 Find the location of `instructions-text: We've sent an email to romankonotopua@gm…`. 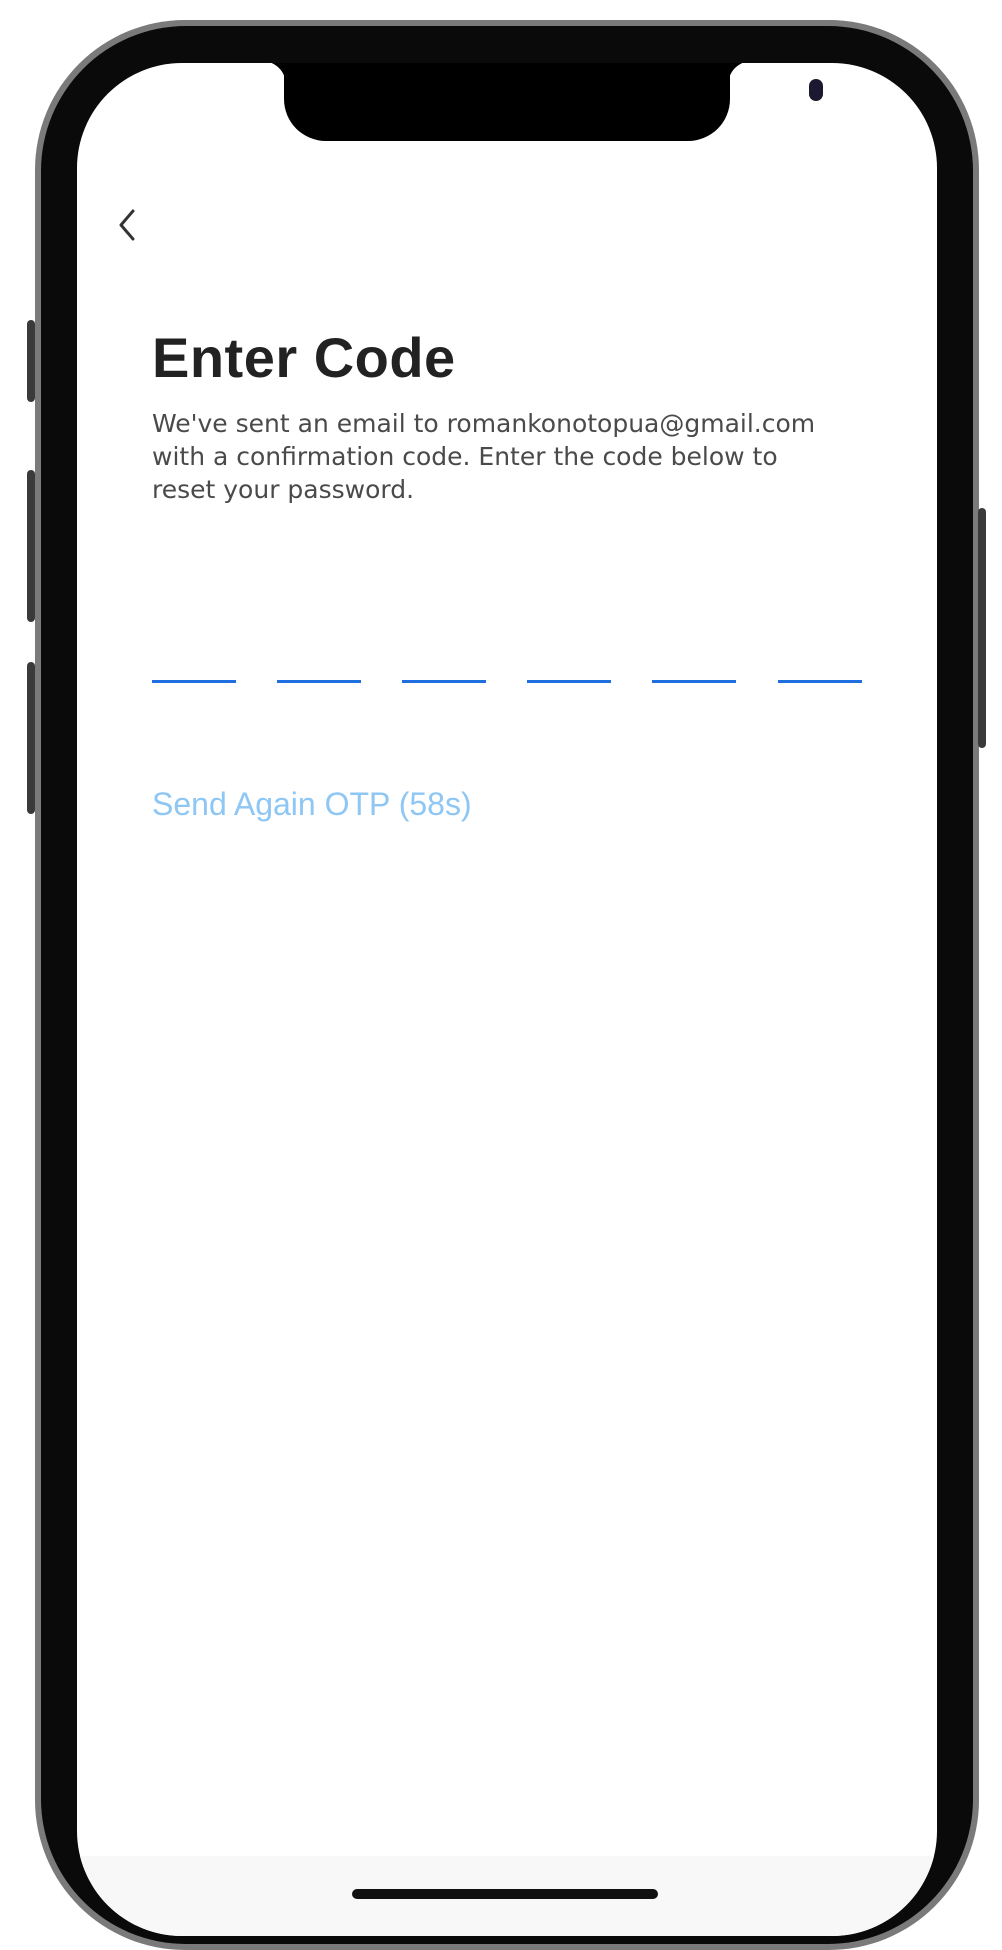

instructions-text: We've sent an email to romankonotopua@gm… is located at coordinates (484, 456).